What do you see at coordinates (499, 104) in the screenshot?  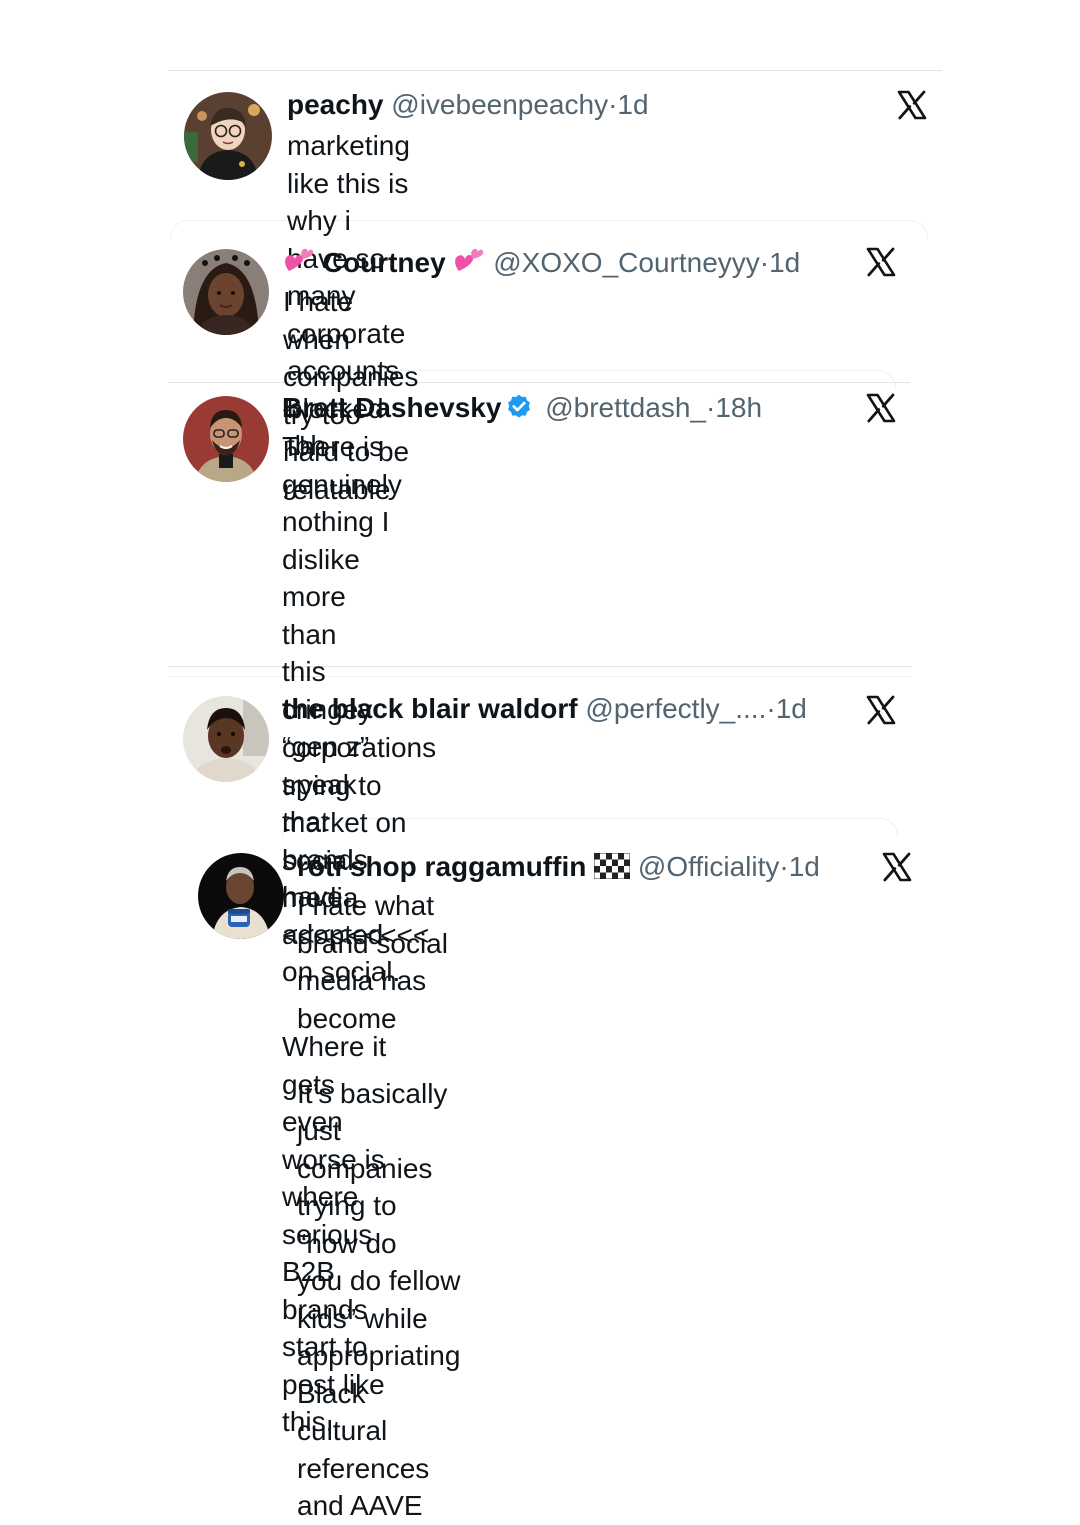 I see `user-handle: @ivebeenpeachy` at bounding box center [499, 104].